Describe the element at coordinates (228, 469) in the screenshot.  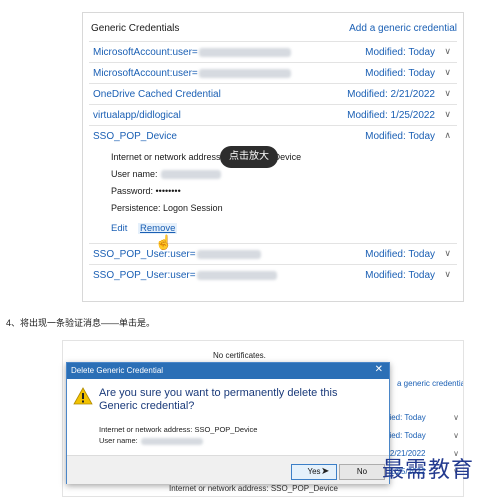
I see `dialog-footer: Yes No` at that location.